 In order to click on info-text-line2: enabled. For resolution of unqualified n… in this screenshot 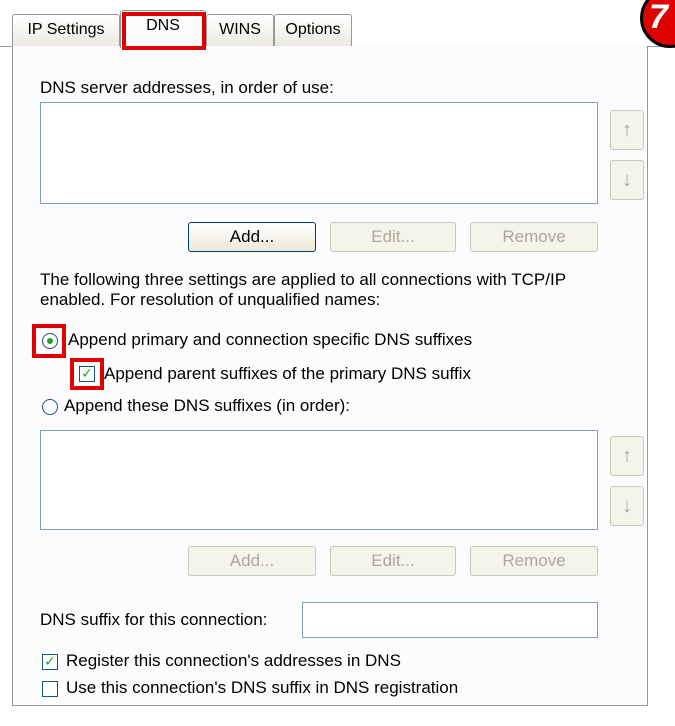, I will do `click(210, 299)`.